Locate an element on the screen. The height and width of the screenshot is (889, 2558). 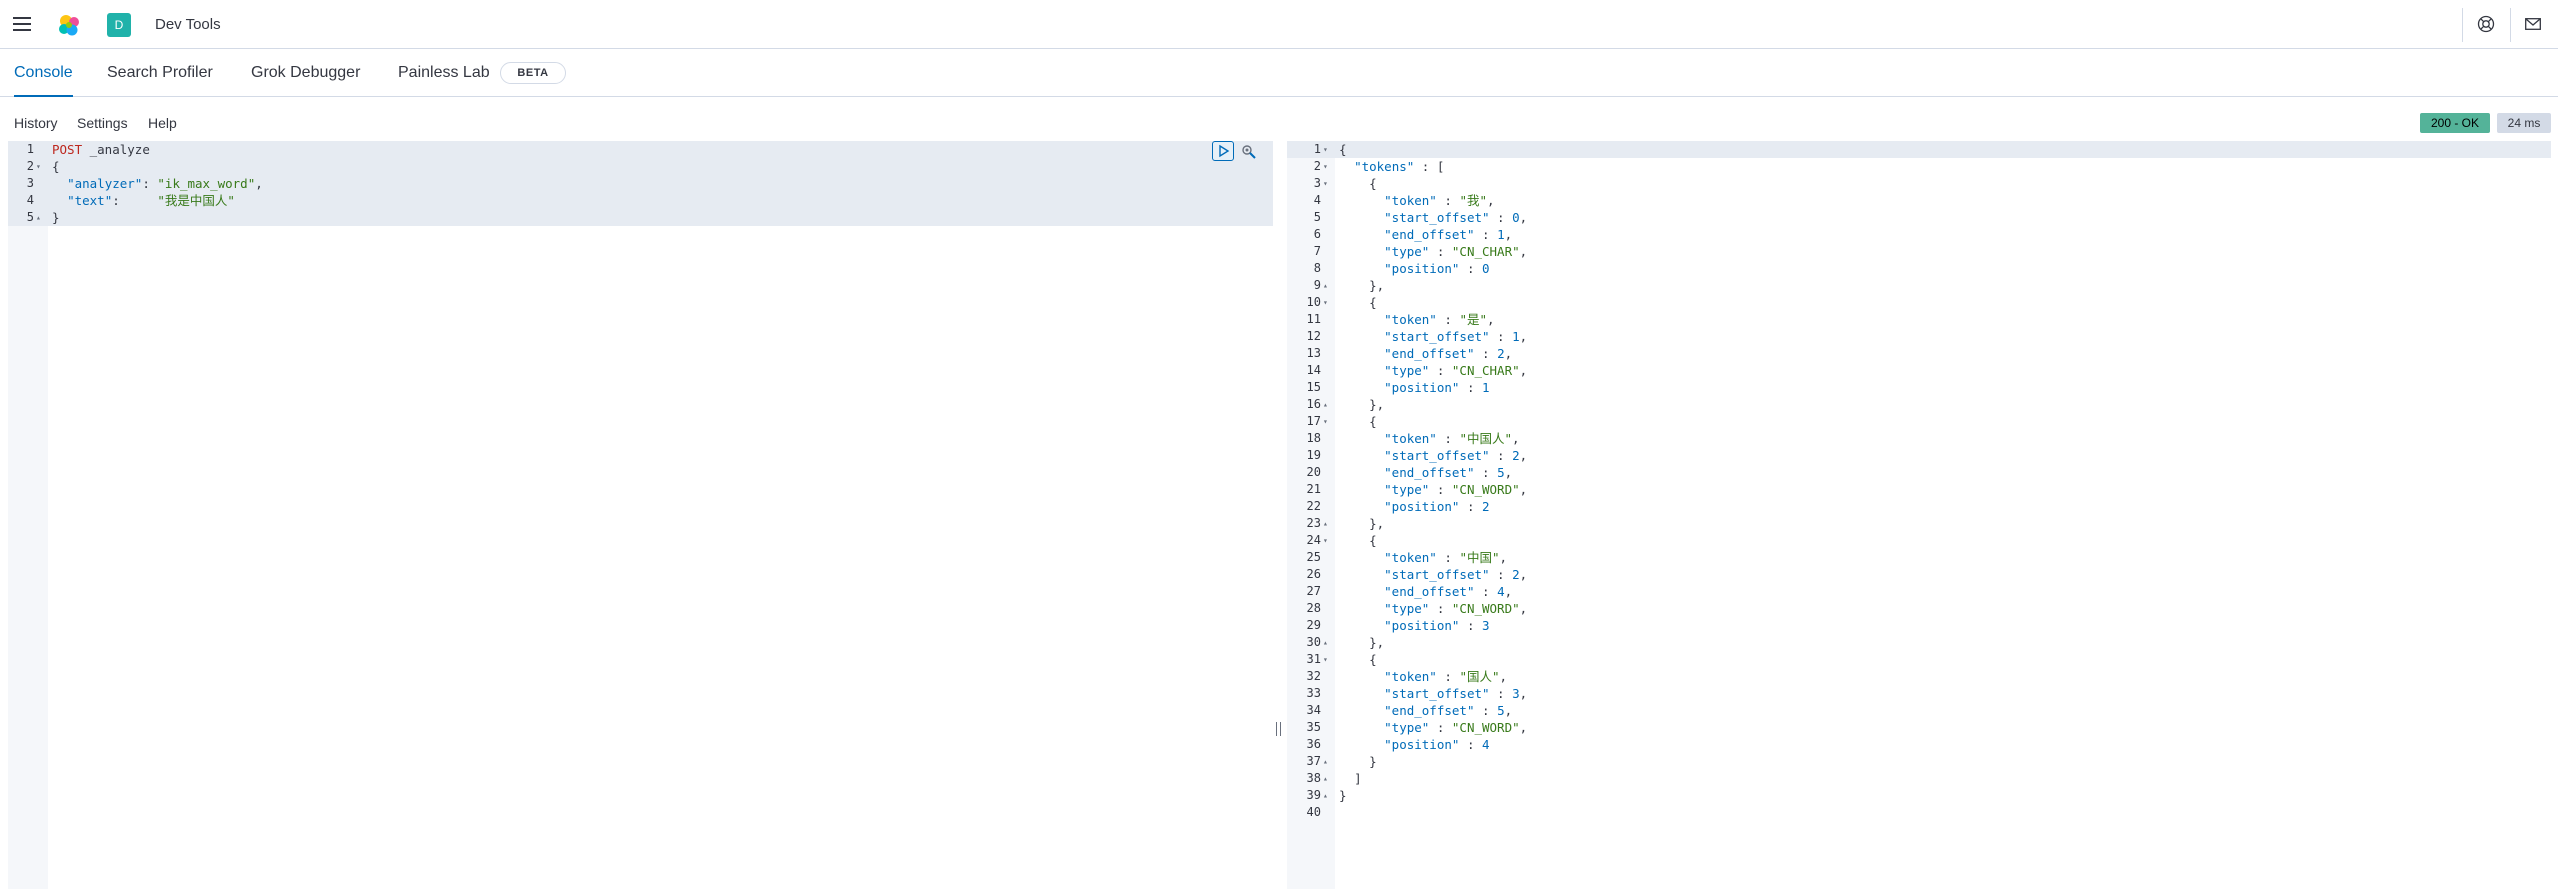
line-number: 35 is located at coordinates (1313, 727).